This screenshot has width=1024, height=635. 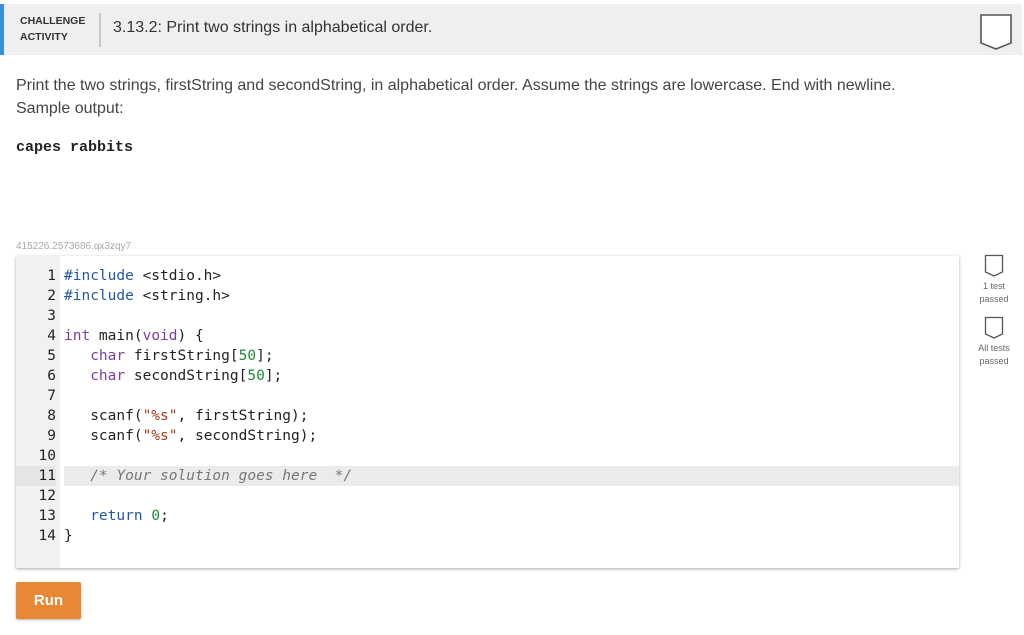 I want to click on test-status-all: All tests passed, so click(x=994, y=342).